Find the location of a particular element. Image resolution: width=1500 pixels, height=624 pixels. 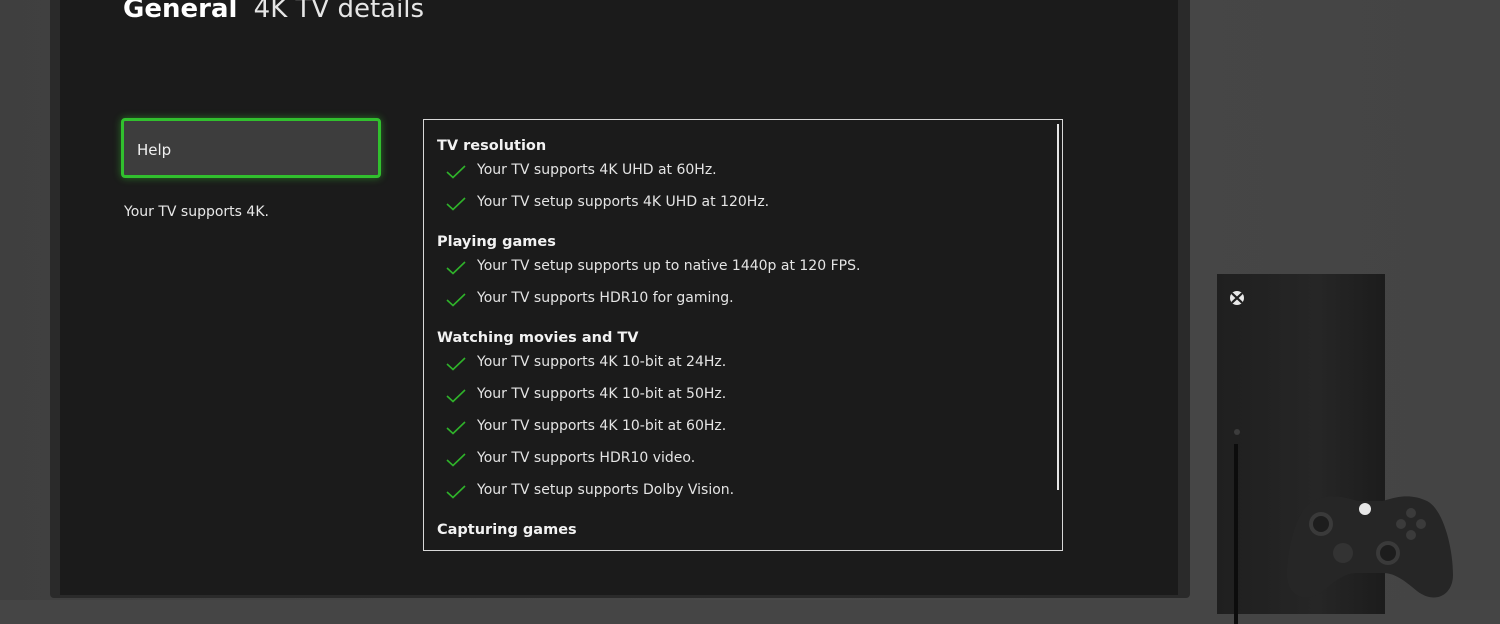

section-title: Playing games is located at coordinates (496, 242).